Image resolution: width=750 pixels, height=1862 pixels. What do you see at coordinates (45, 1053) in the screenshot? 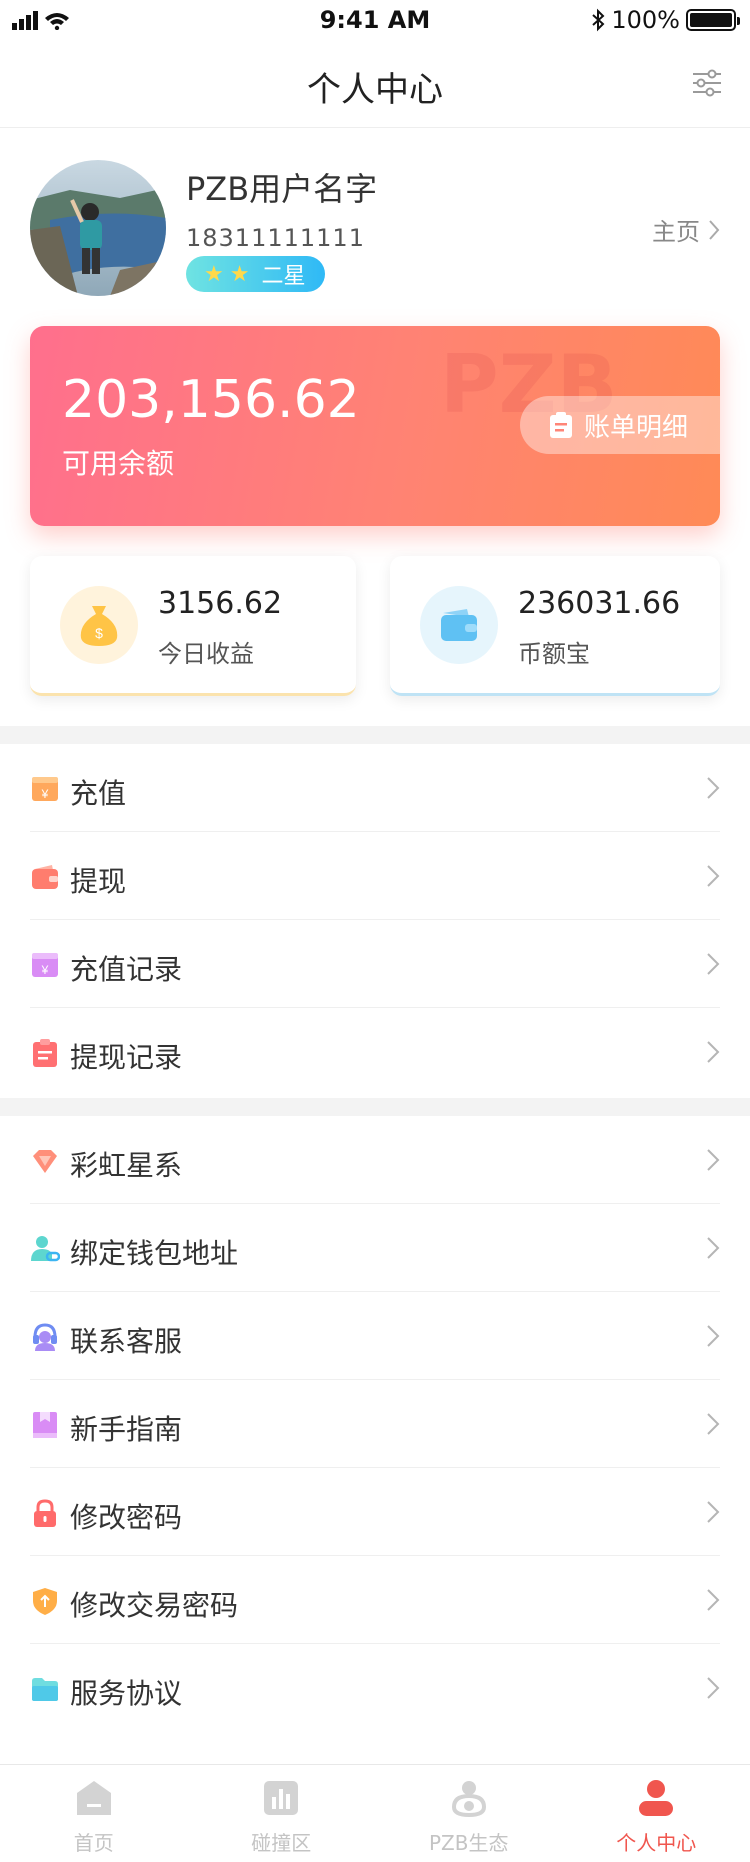
I see `withdraw-record-icon` at bounding box center [45, 1053].